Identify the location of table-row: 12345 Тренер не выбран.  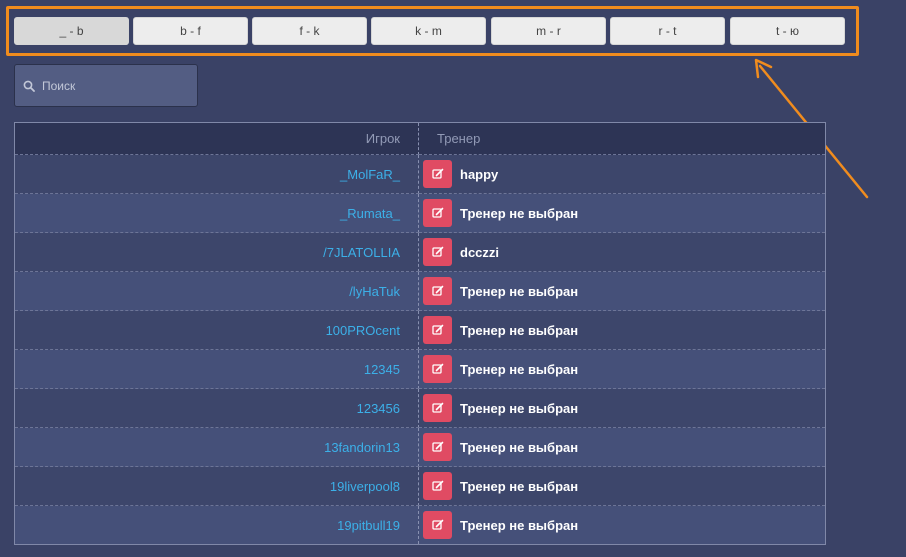
(420, 369).